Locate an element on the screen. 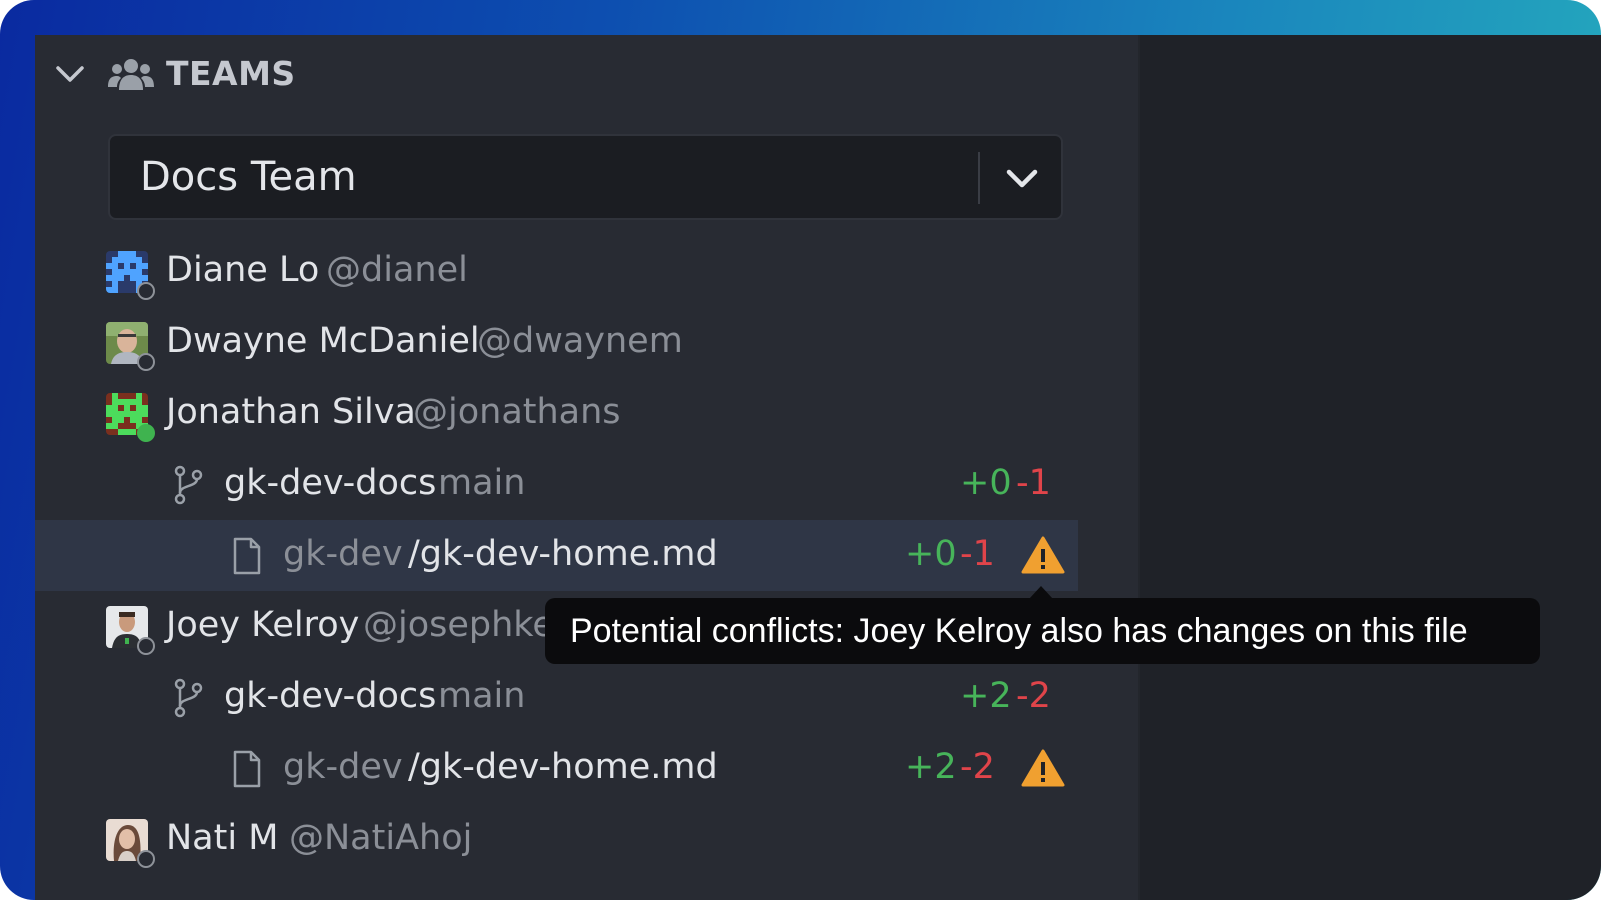 The width and height of the screenshot is (1601, 900). select-divider is located at coordinates (979, 178).